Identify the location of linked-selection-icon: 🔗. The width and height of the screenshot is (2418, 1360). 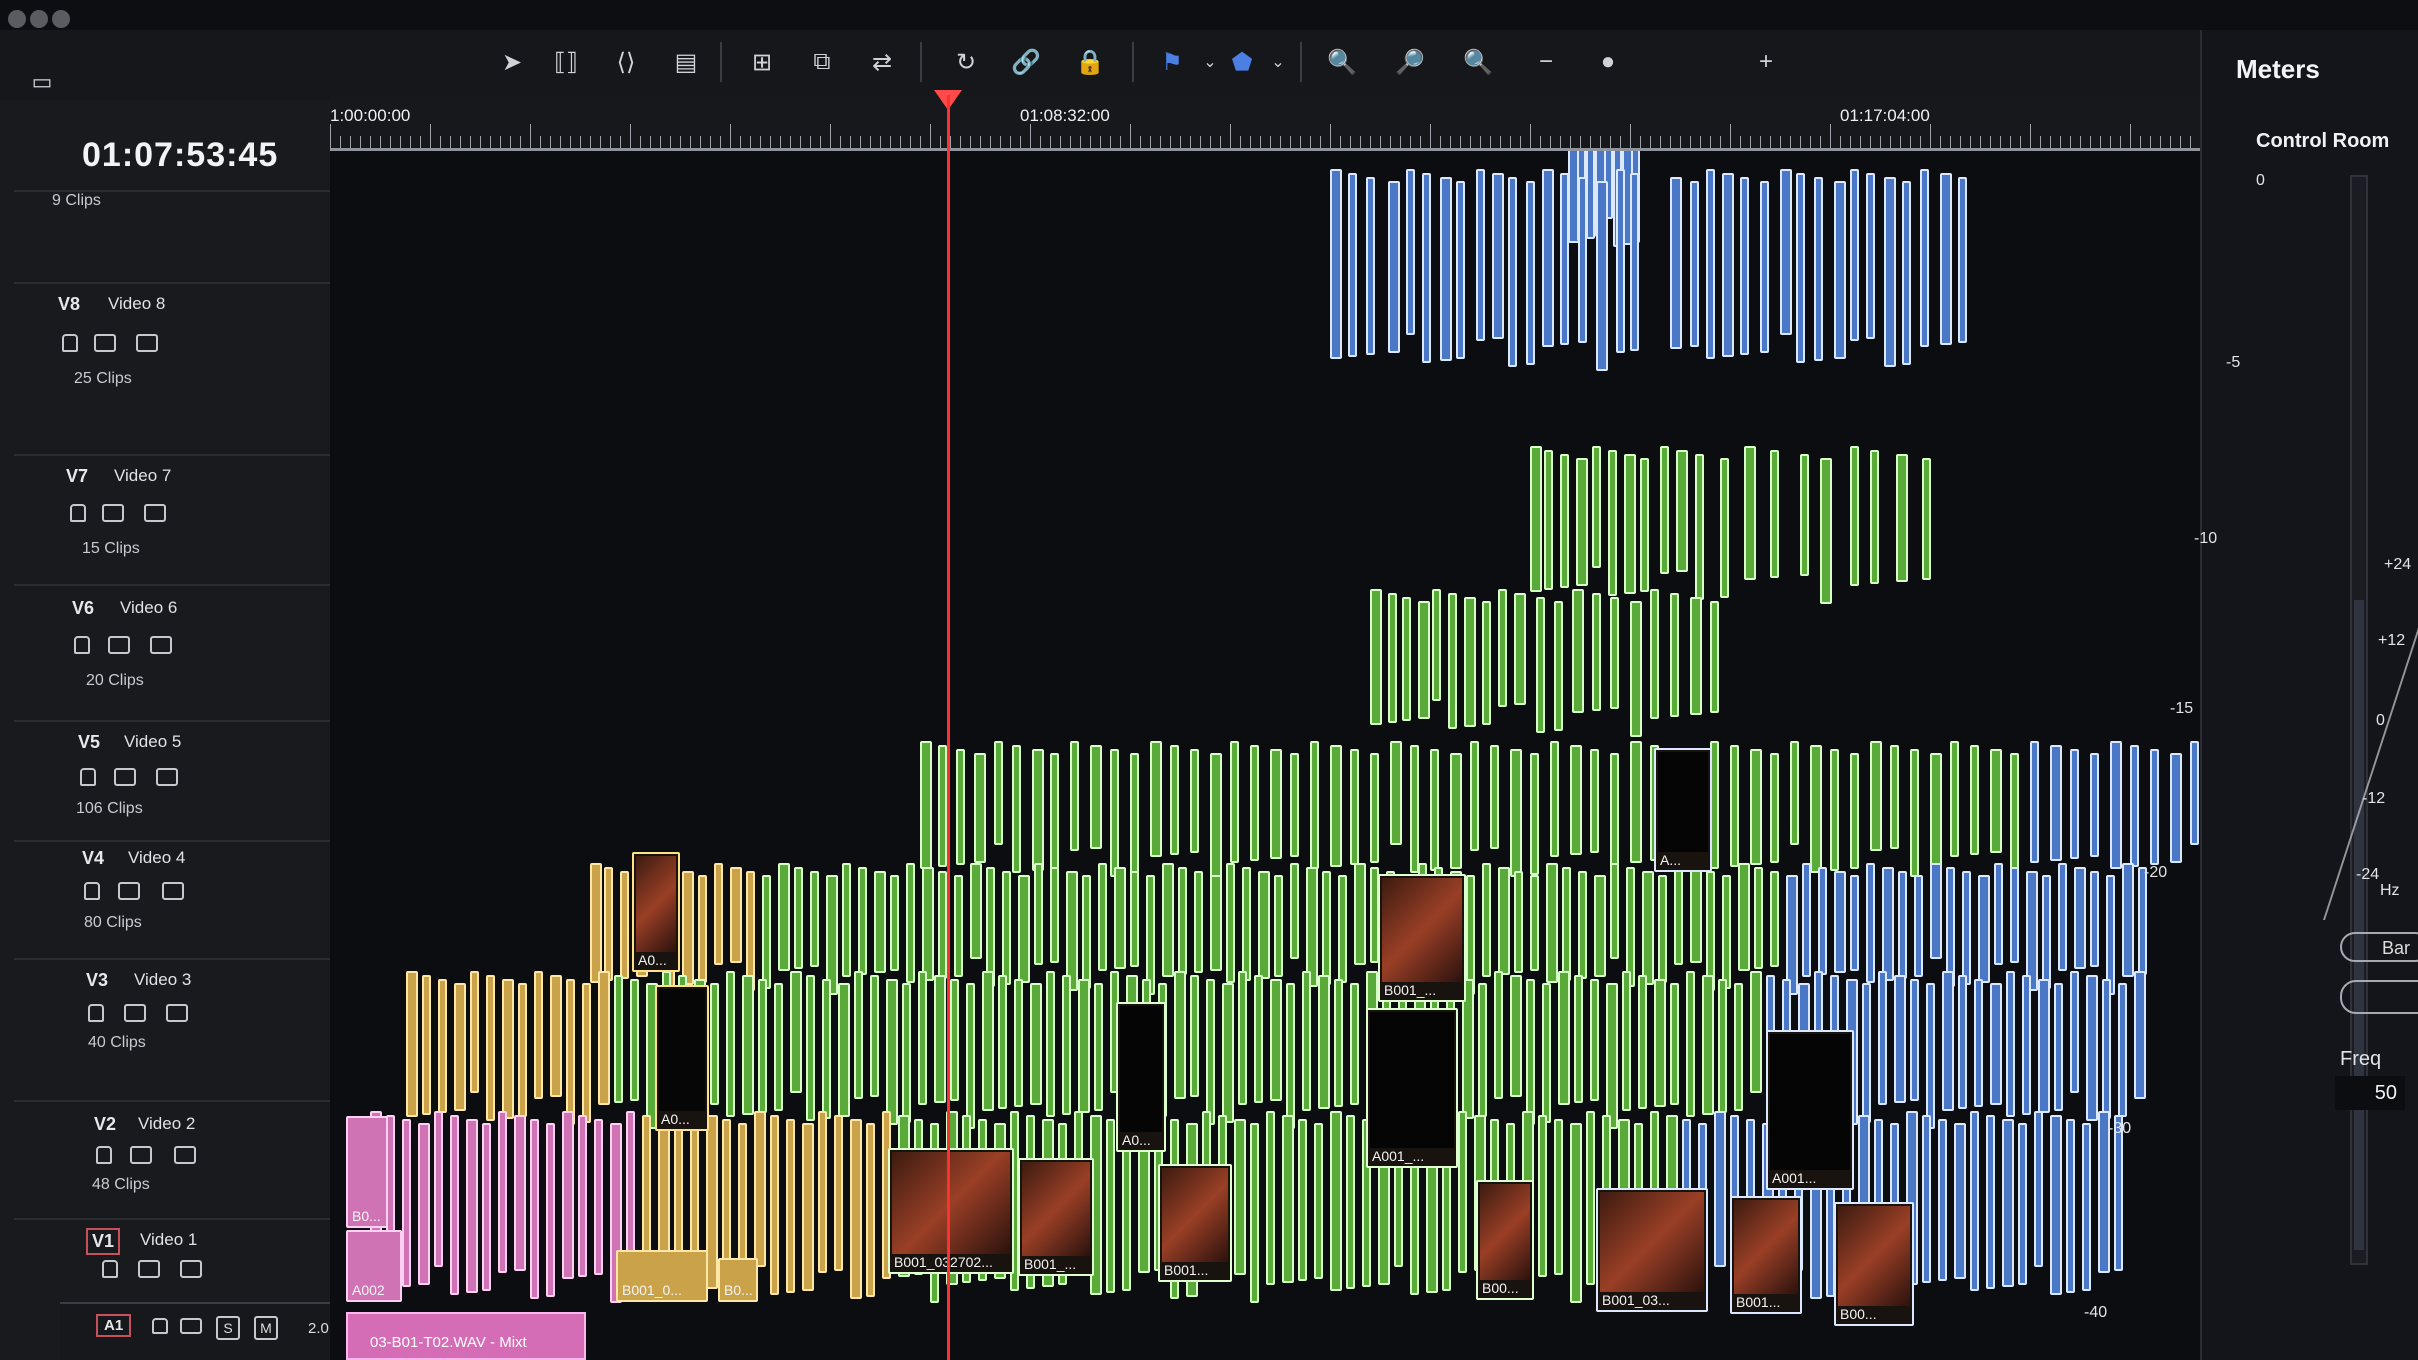
(1026, 62).